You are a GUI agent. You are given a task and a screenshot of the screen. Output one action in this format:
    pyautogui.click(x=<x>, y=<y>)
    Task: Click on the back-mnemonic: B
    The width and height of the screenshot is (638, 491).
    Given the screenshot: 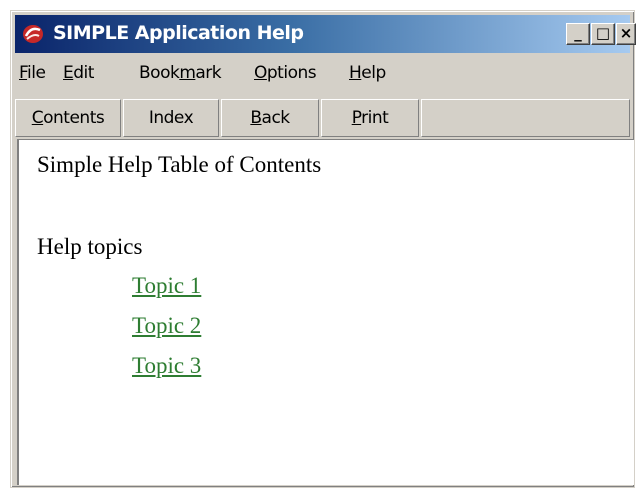 What is the action you would take?
    pyautogui.click(x=256, y=118)
    